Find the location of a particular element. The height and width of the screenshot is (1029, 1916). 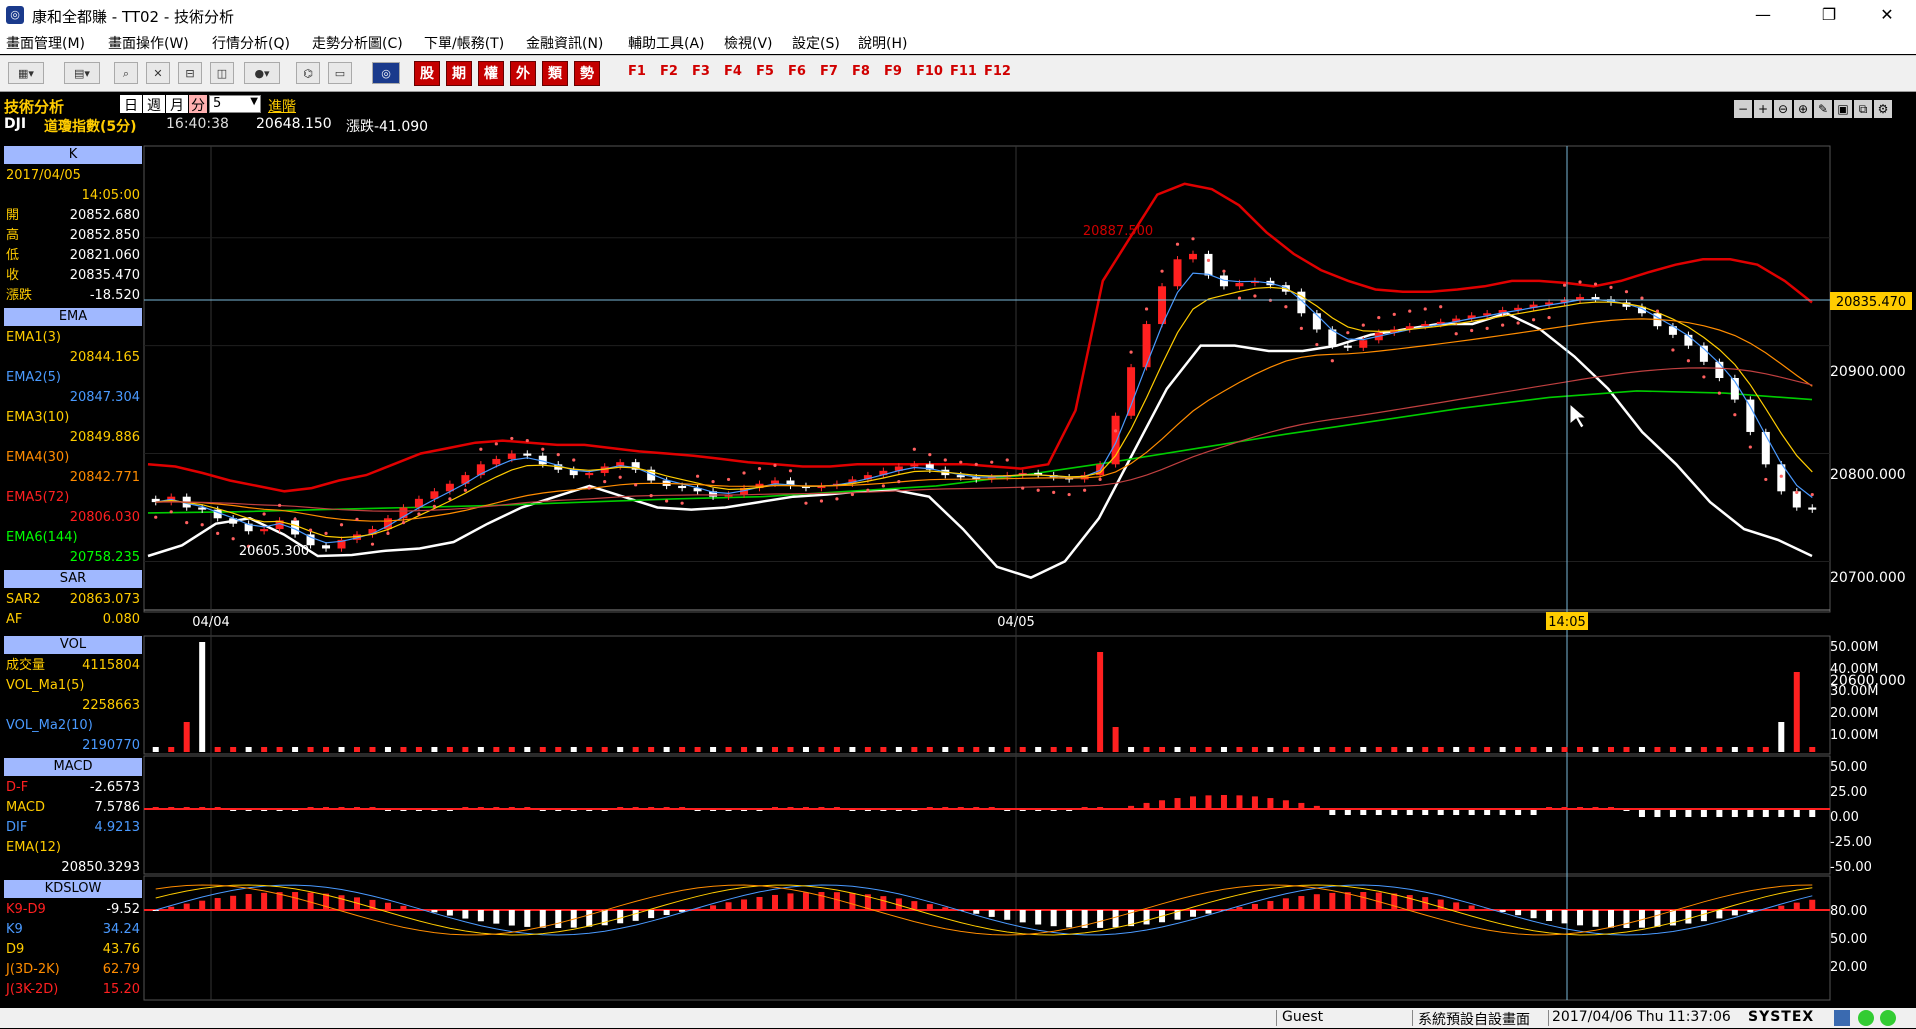

quick-foreign-button: 外 is located at coordinates (523, 73).